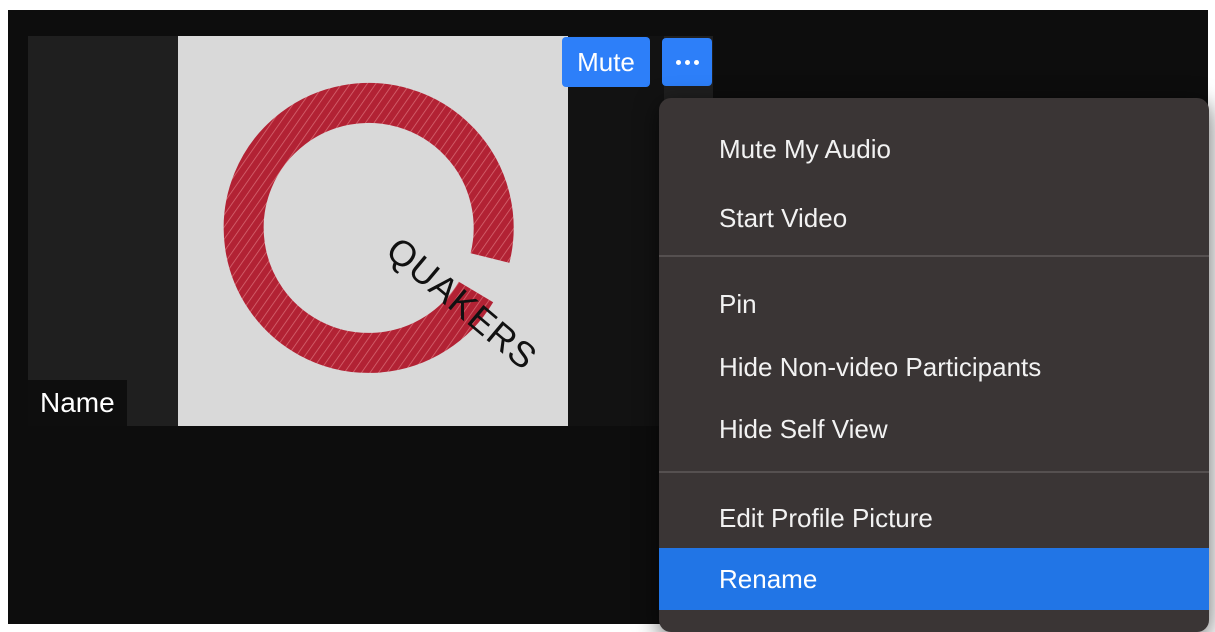  I want to click on menu-item-start-video: Start Video, so click(934, 218).